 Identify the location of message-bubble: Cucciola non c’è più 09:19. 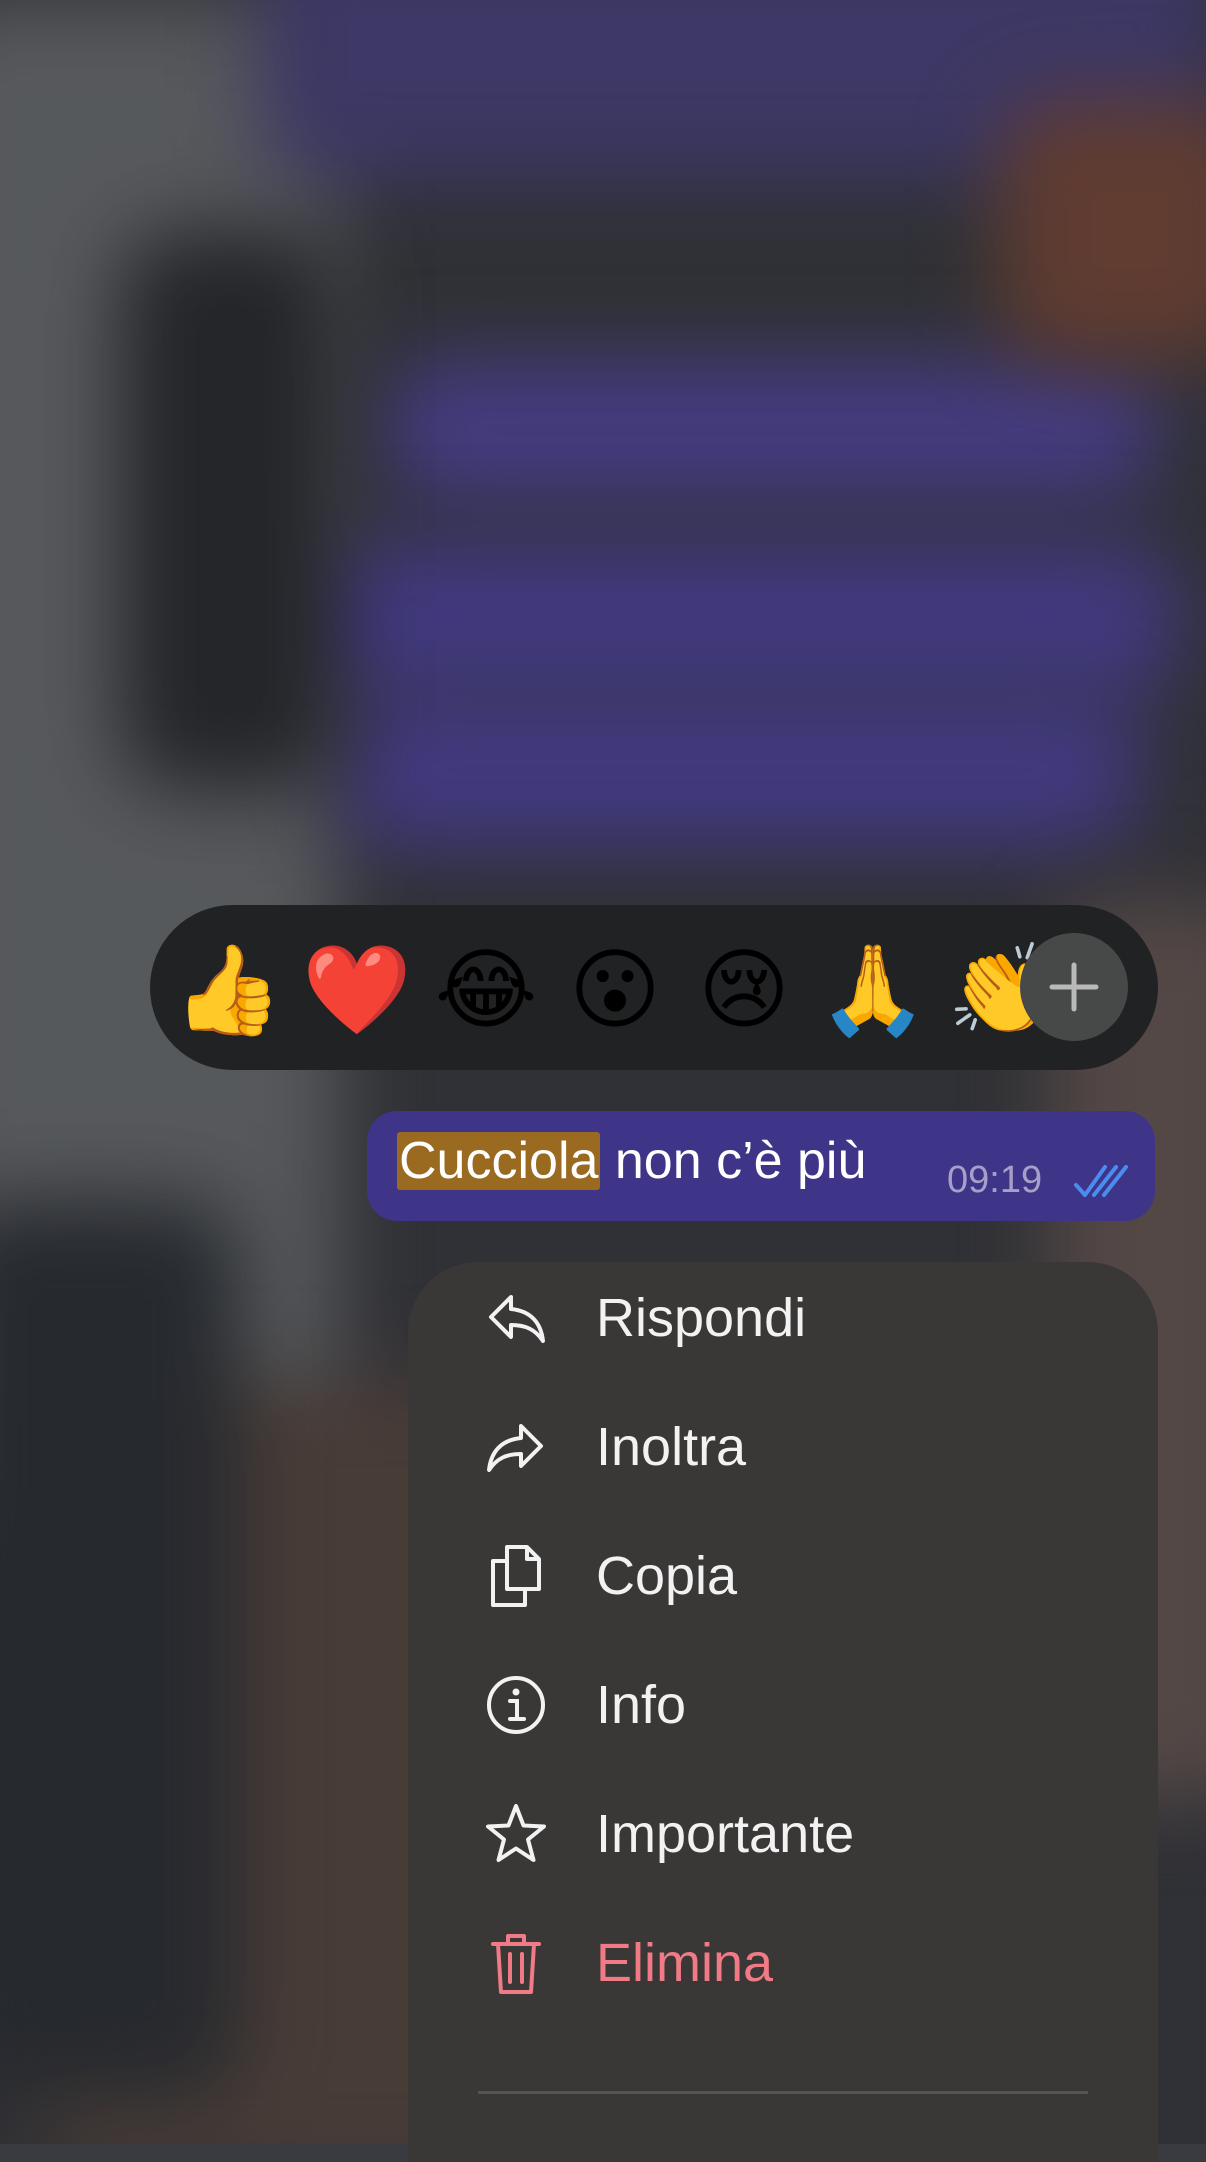
(761, 1166).